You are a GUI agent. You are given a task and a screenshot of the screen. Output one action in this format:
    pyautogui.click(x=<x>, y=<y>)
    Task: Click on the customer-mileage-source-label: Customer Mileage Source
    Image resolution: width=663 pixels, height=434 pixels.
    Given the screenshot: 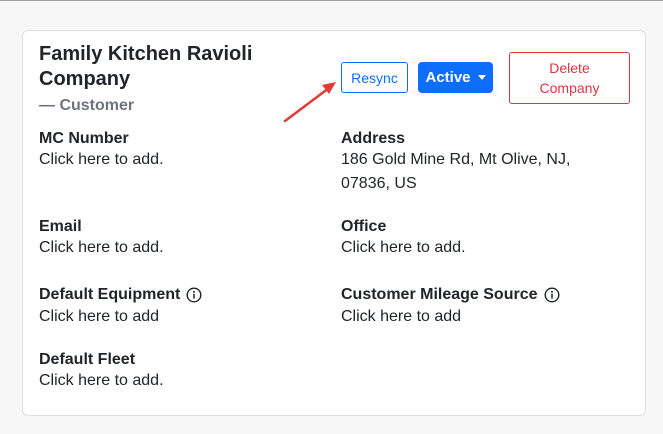 What is the action you would take?
    pyautogui.click(x=450, y=295)
    